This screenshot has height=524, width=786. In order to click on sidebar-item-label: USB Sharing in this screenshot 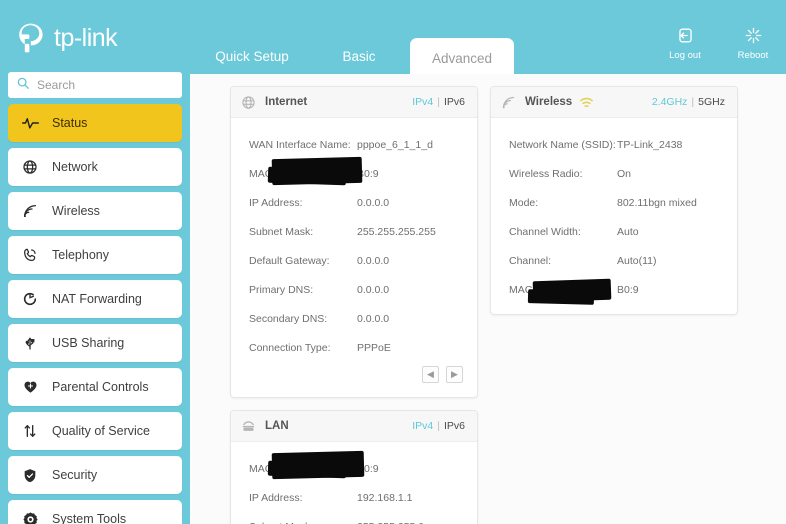, I will do `click(88, 343)`.